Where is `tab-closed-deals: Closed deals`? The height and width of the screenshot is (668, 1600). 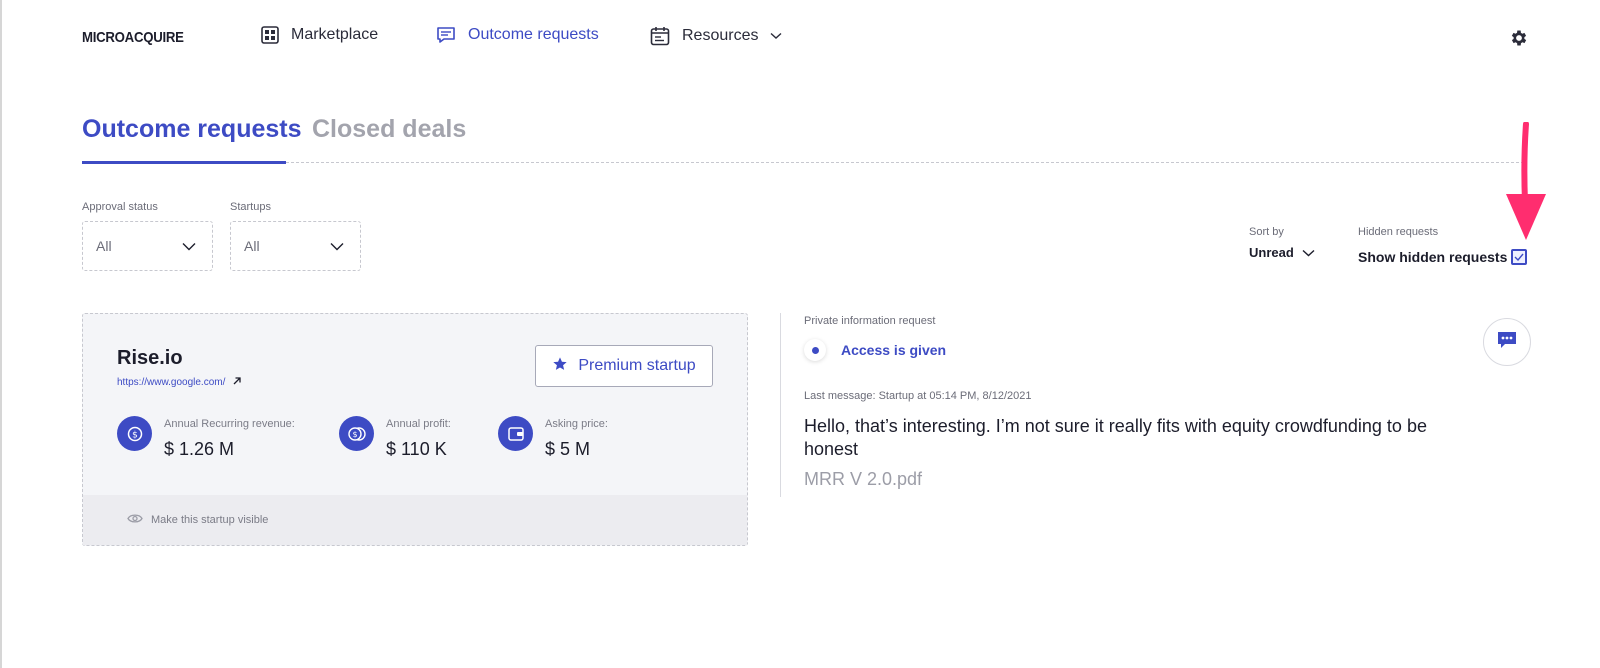
tab-closed-deals: Closed deals is located at coordinates (389, 129).